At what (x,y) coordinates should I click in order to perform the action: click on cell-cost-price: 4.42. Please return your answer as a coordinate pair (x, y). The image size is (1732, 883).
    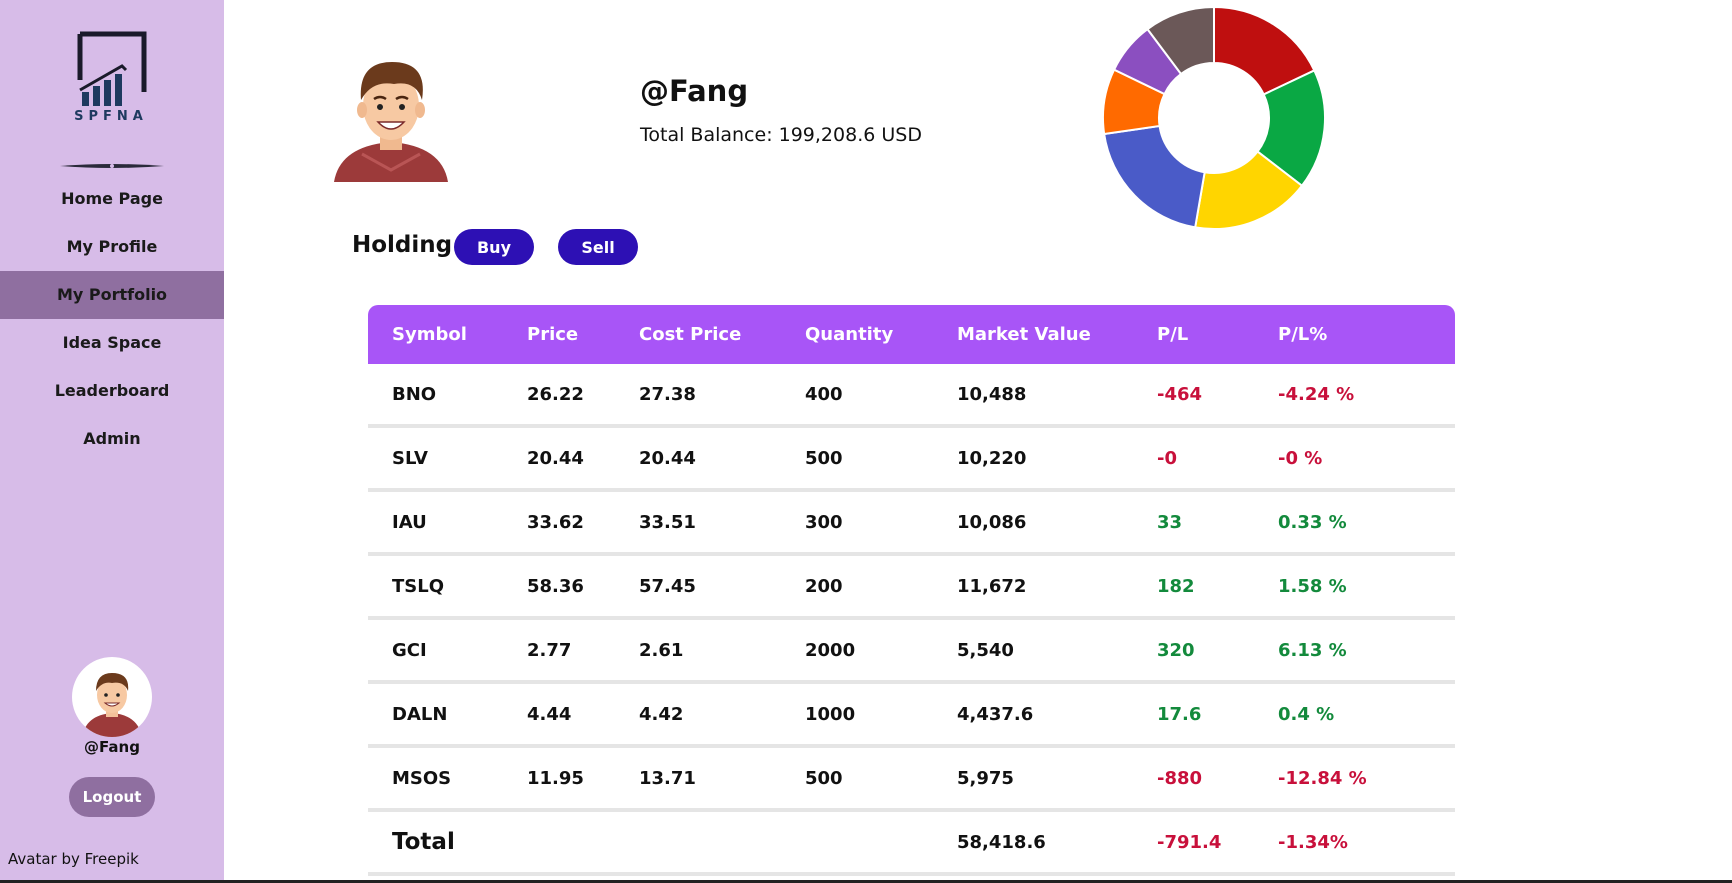
    Looking at the image, I should click on (661, 714).